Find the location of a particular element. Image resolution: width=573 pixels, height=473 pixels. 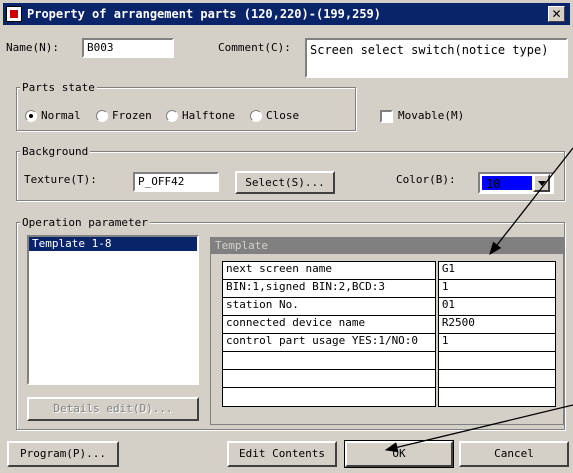

radio-close-label: Close is located at coordinates (282, 116).